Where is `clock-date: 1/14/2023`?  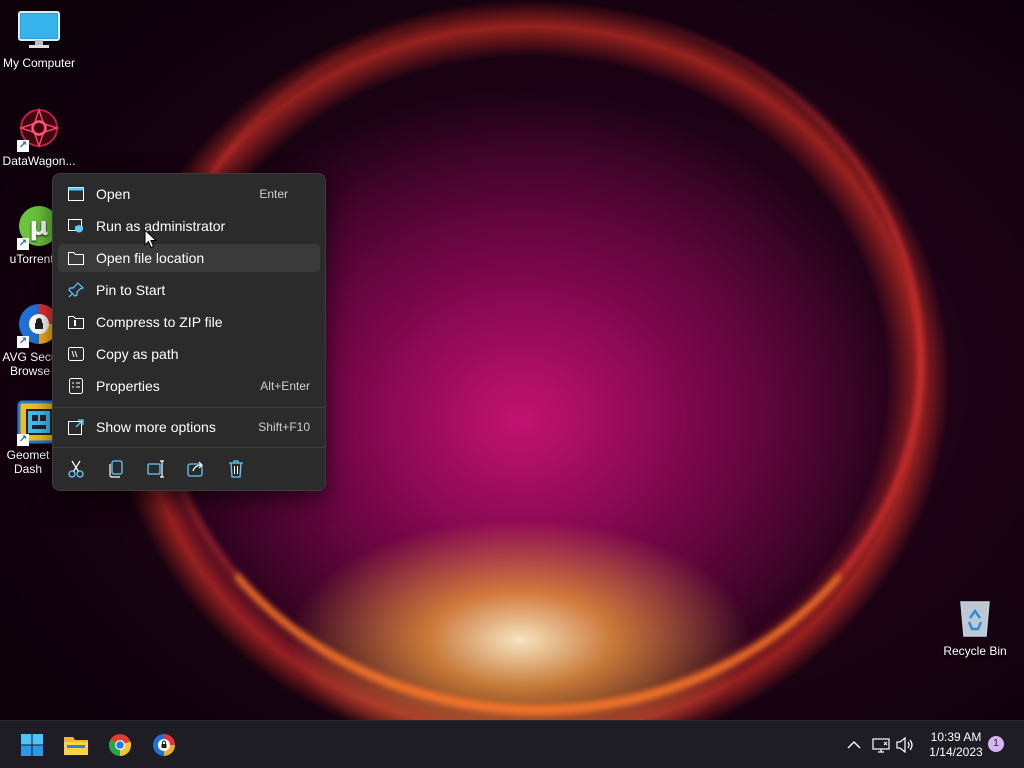
clock-date: 1/14/2023 is located at coordinates (956, 752).